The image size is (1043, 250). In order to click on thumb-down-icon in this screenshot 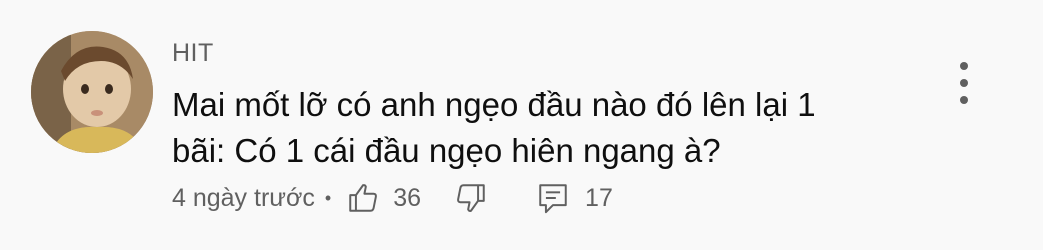, I will do `click(471, 198)`.